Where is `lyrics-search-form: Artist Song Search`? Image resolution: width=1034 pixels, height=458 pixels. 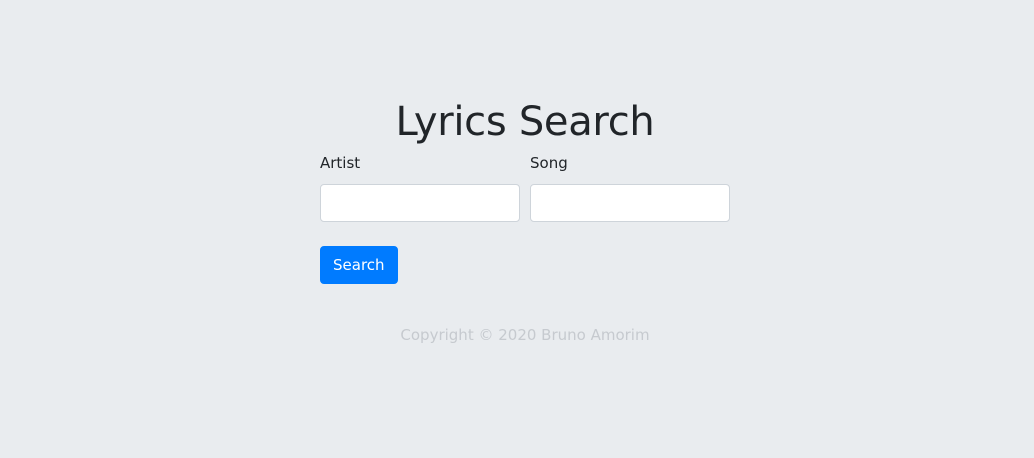 lyrics-search-form: Artist Song Search is located at coordinates (525, 218).